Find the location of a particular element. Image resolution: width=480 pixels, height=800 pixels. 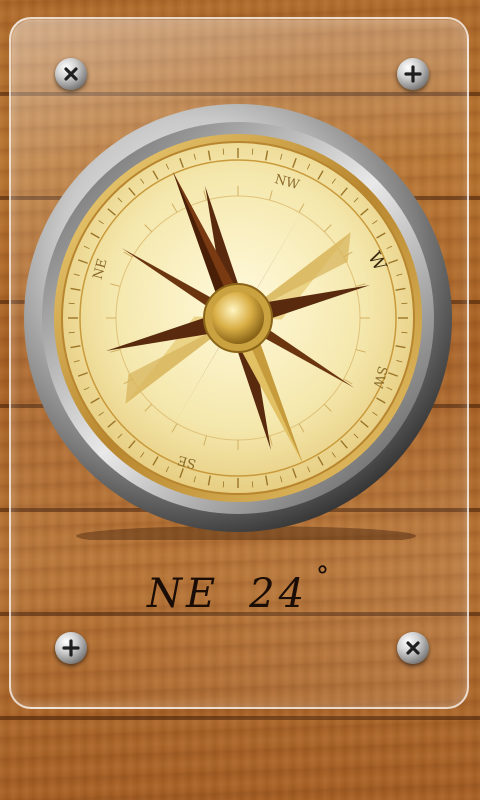

compass-hub is located at coordinates (238, 318).